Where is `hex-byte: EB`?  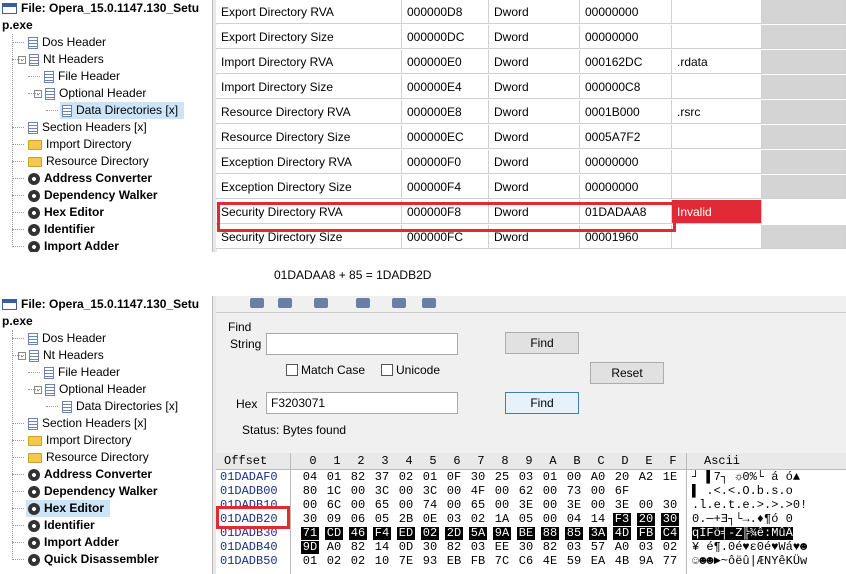
hex-byte: EB is located at coordinates (454, 561).